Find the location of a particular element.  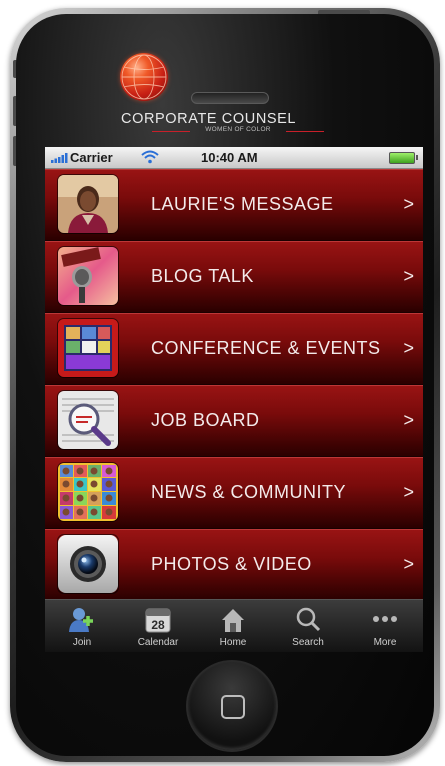

status-bar: Carrier 10:40 AM is located at coordinates (234, 158).